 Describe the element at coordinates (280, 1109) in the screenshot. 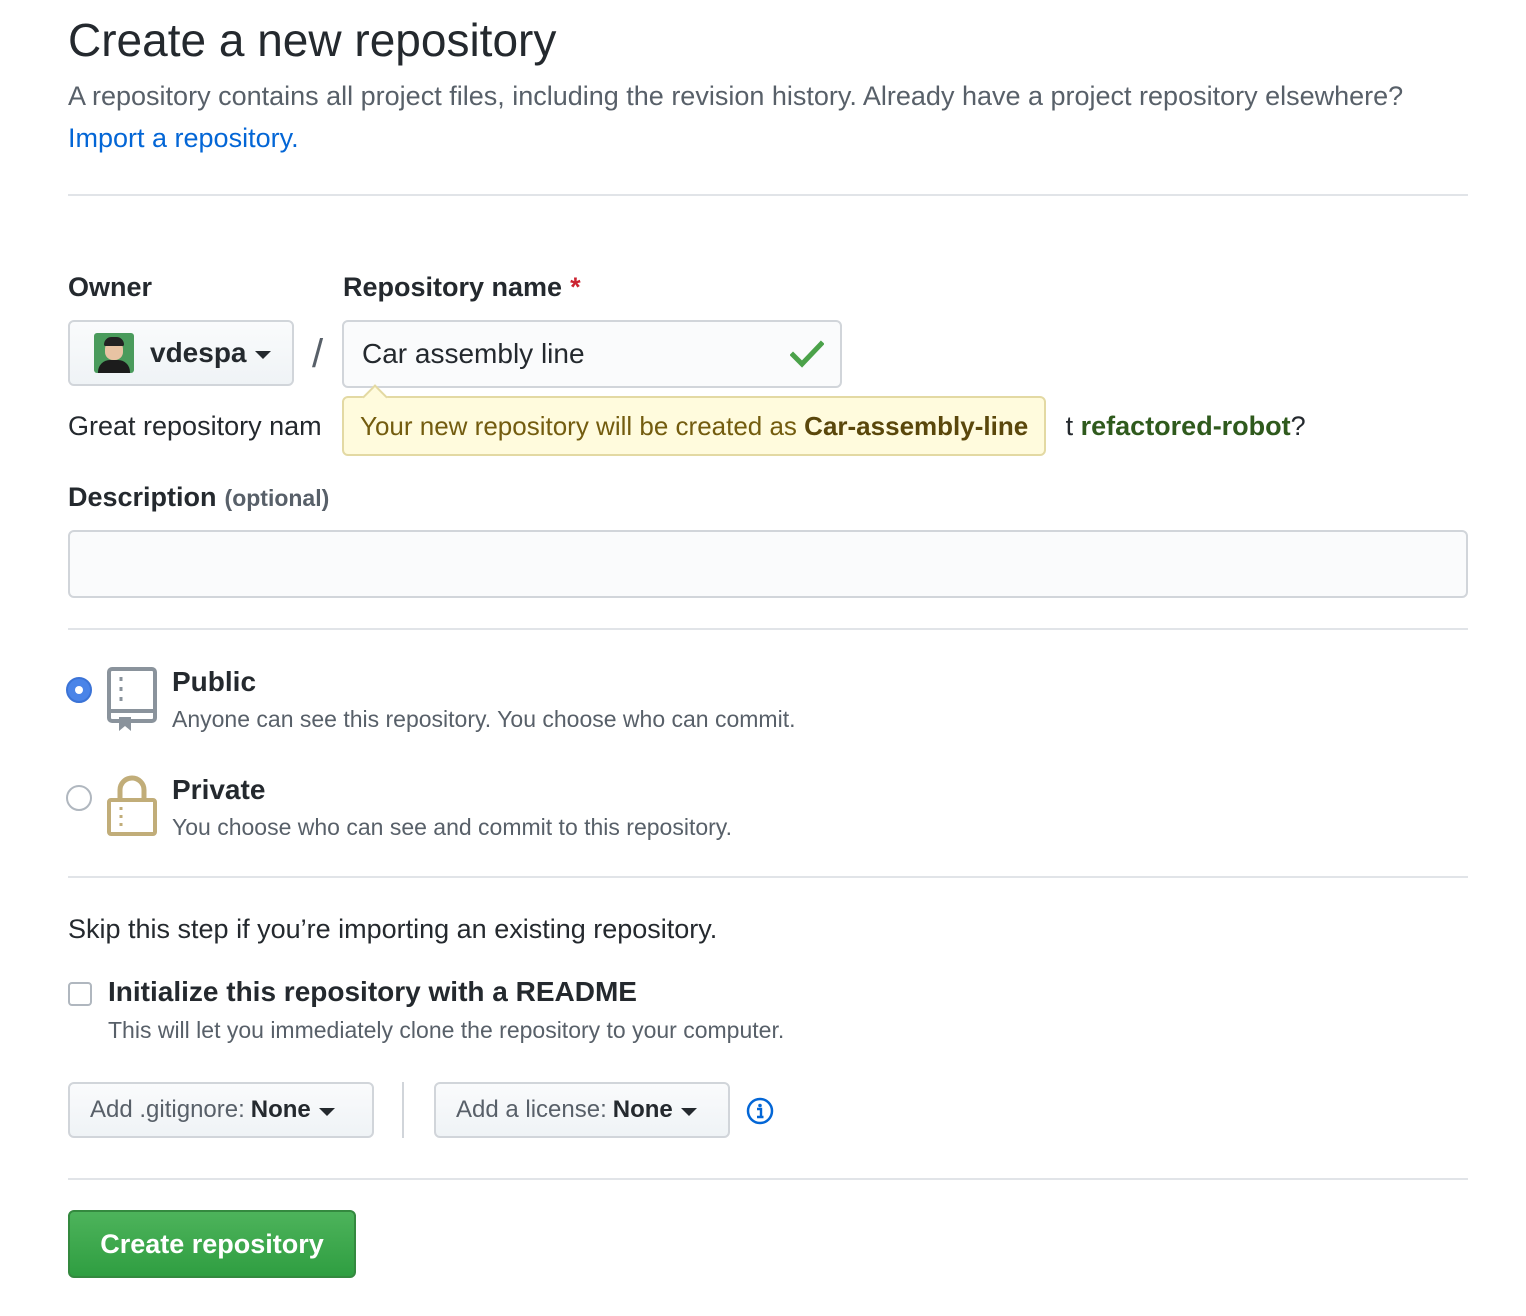

I see `gitignore-value: None` at that location.